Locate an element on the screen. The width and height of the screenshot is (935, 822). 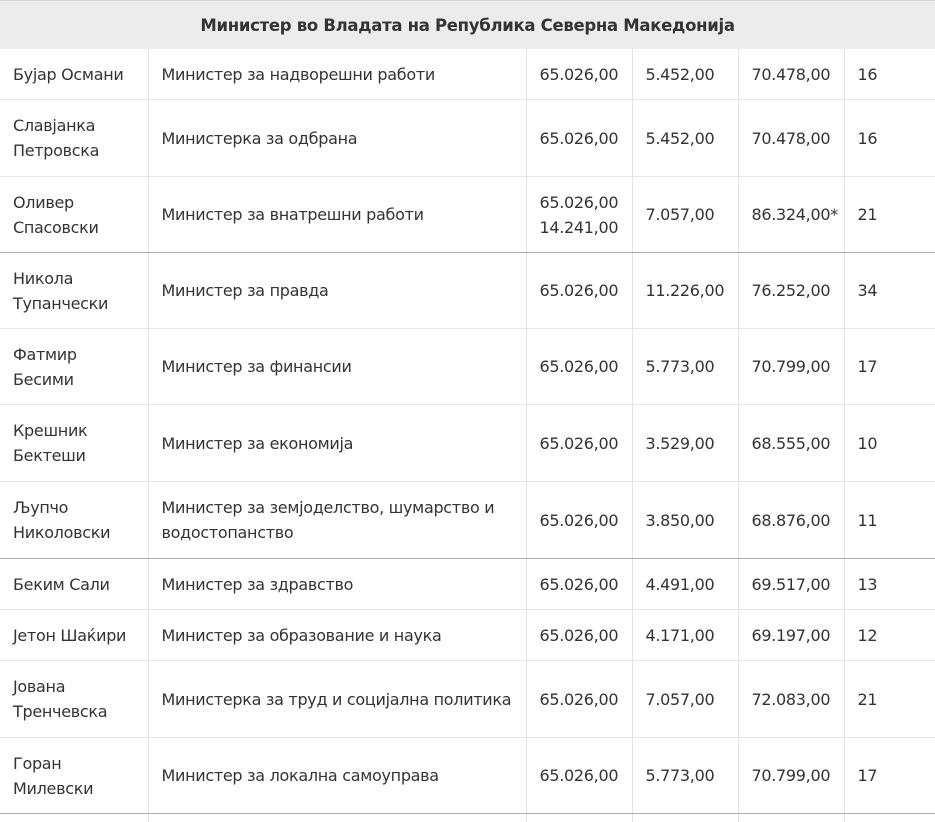
cell-ministry-line: водостопанство is located at coordinates (227, 532).